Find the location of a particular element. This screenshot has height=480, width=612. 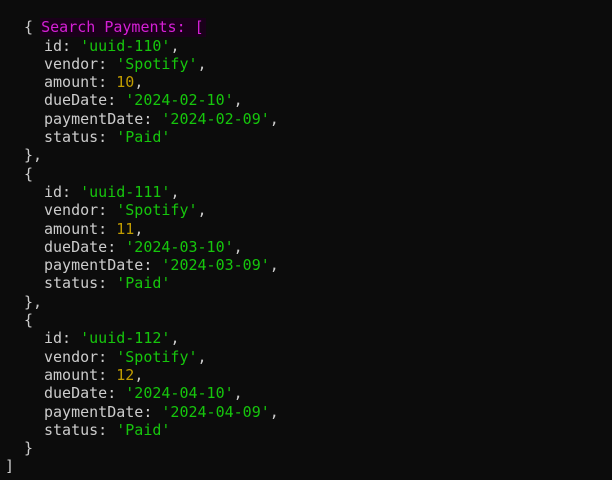

value-id: 'uuid-112' is located at coordinates (125, 338).